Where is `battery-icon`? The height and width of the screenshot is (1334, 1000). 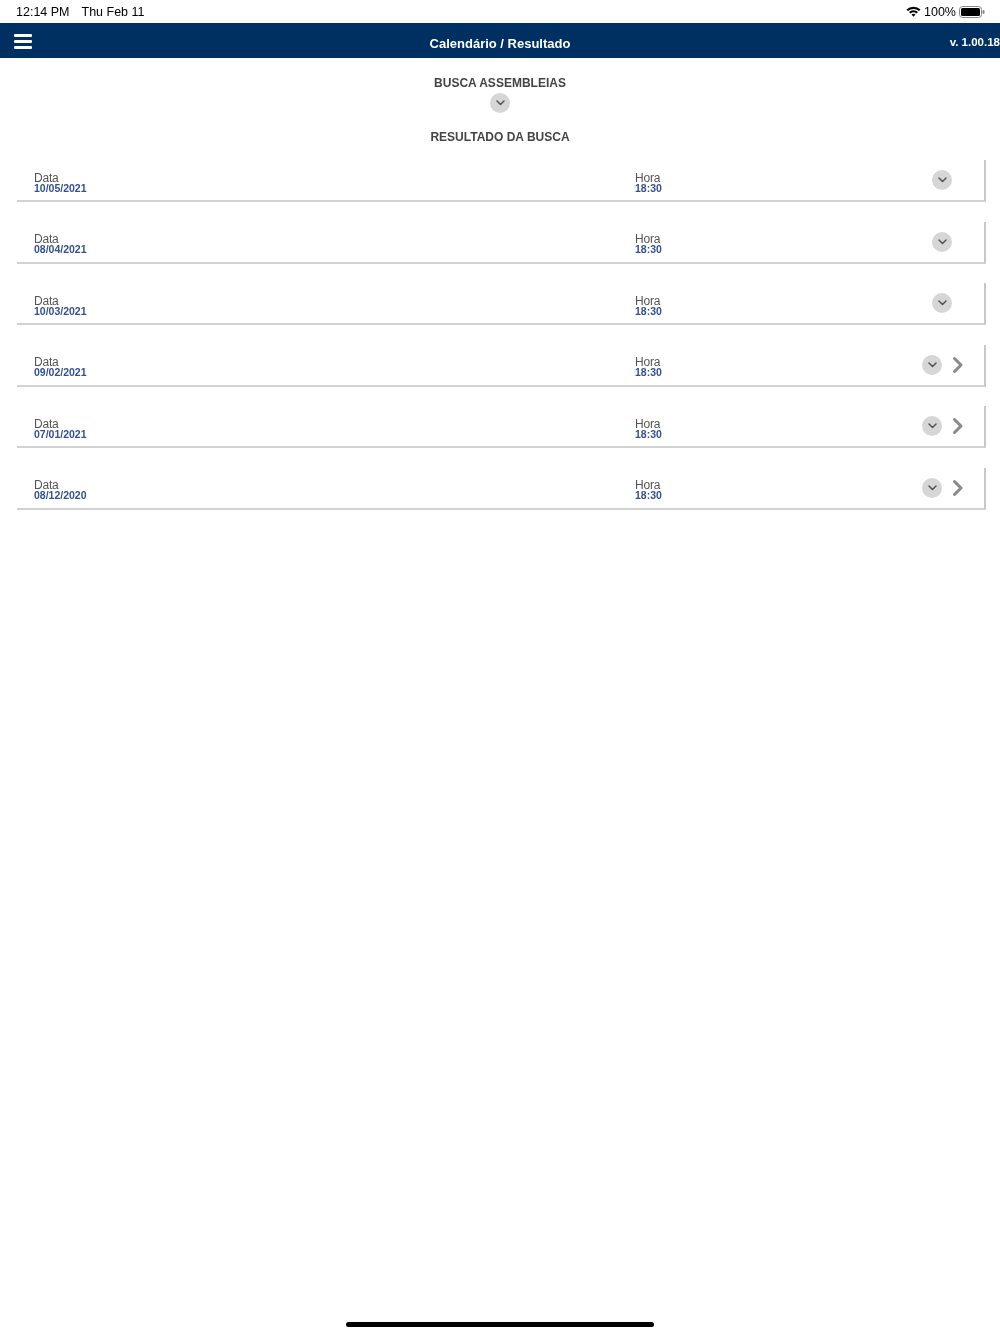
battery-icon is located at coordinates (972, 11).